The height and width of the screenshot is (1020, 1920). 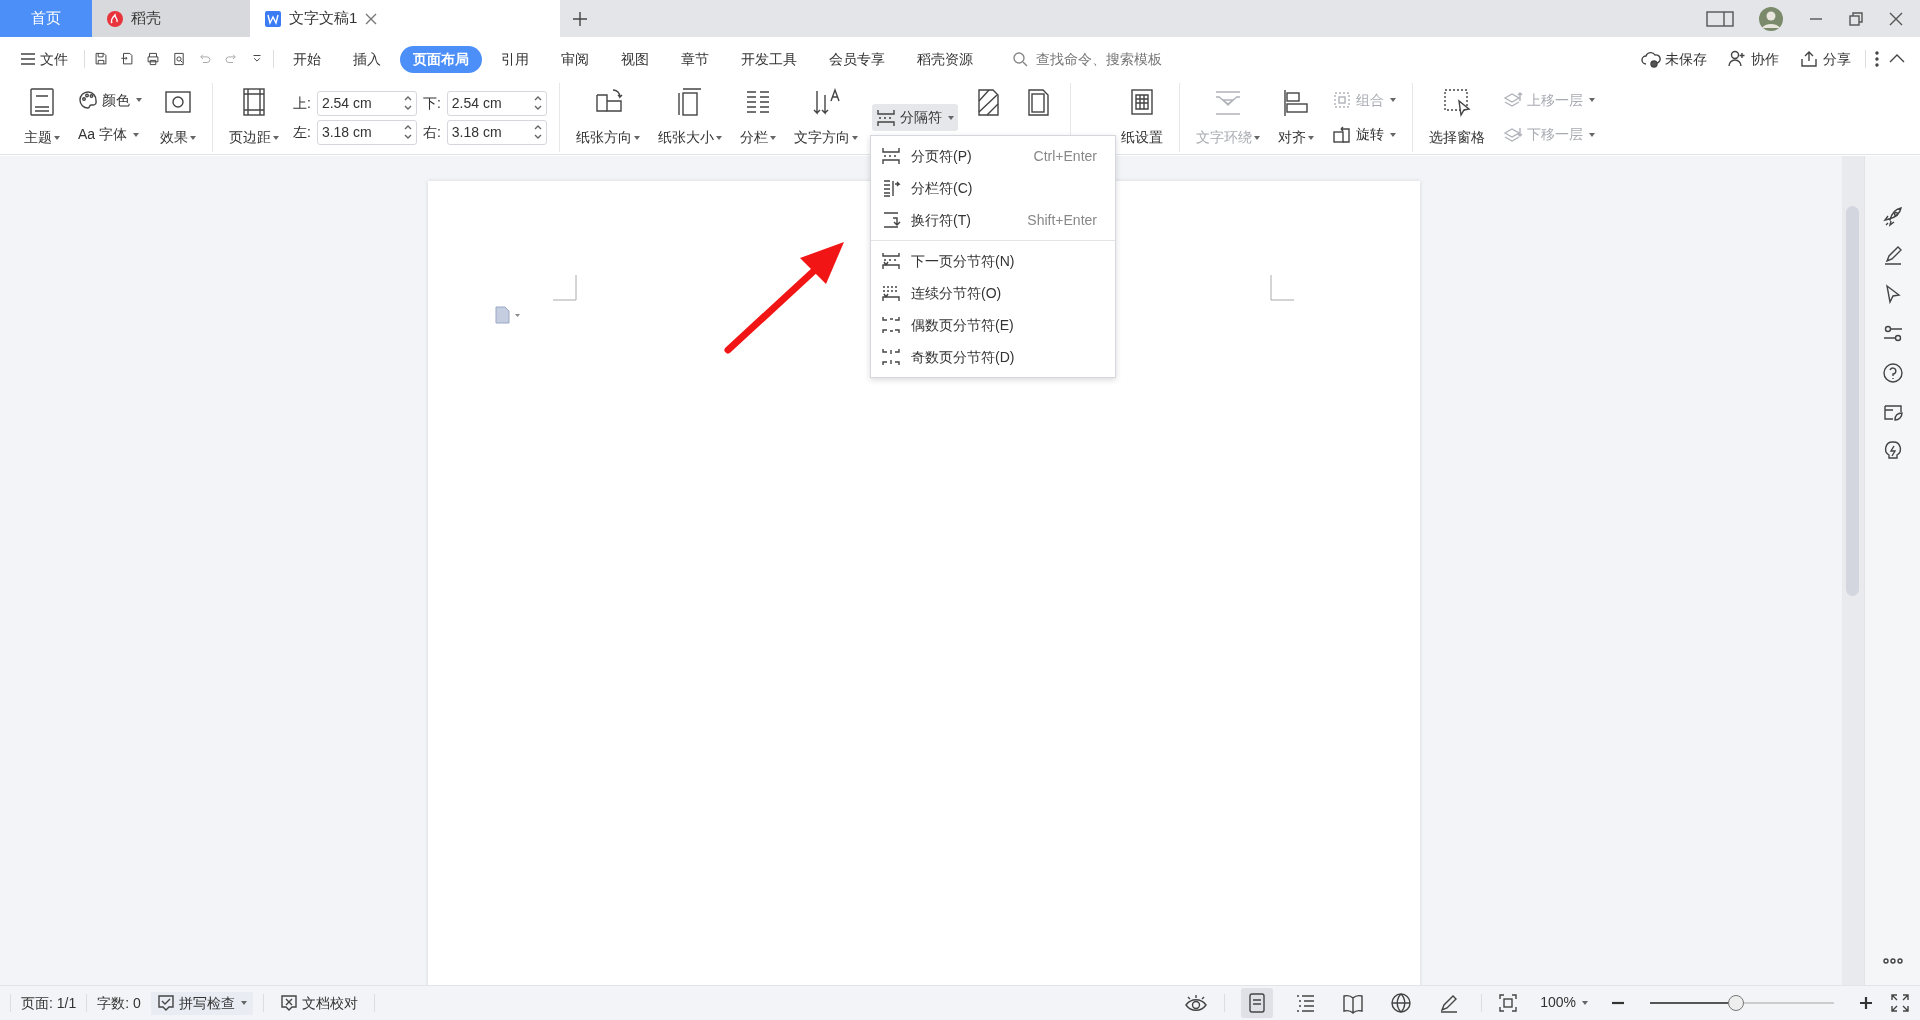 What do you see at coordinates (1771, 18) in the screenshot?
I see `user-avatar` at bounding box center [1771, 18].